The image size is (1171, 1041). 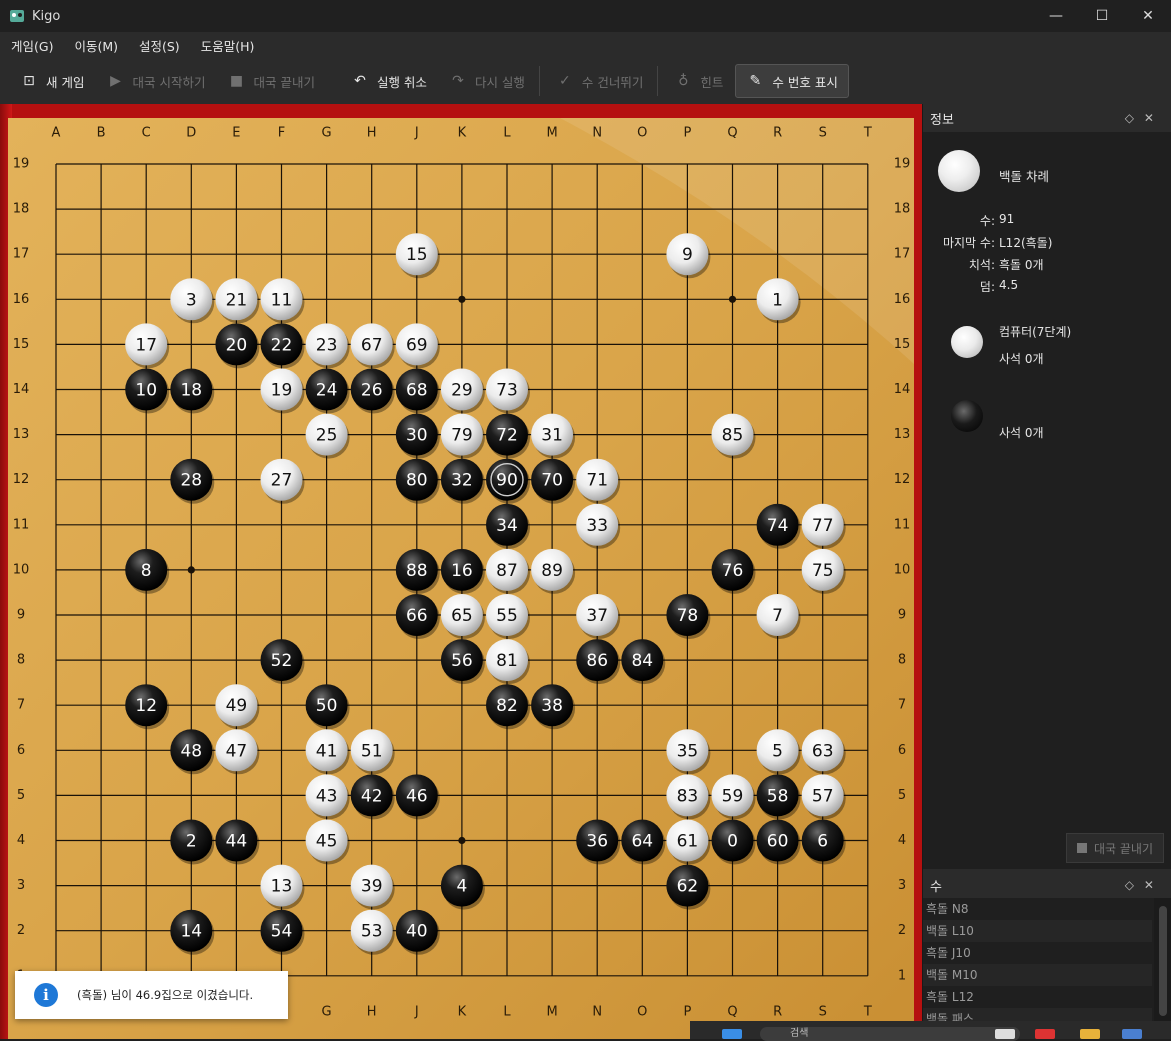 I want to click on move-number-label: 45, so click(x=327, y=842).